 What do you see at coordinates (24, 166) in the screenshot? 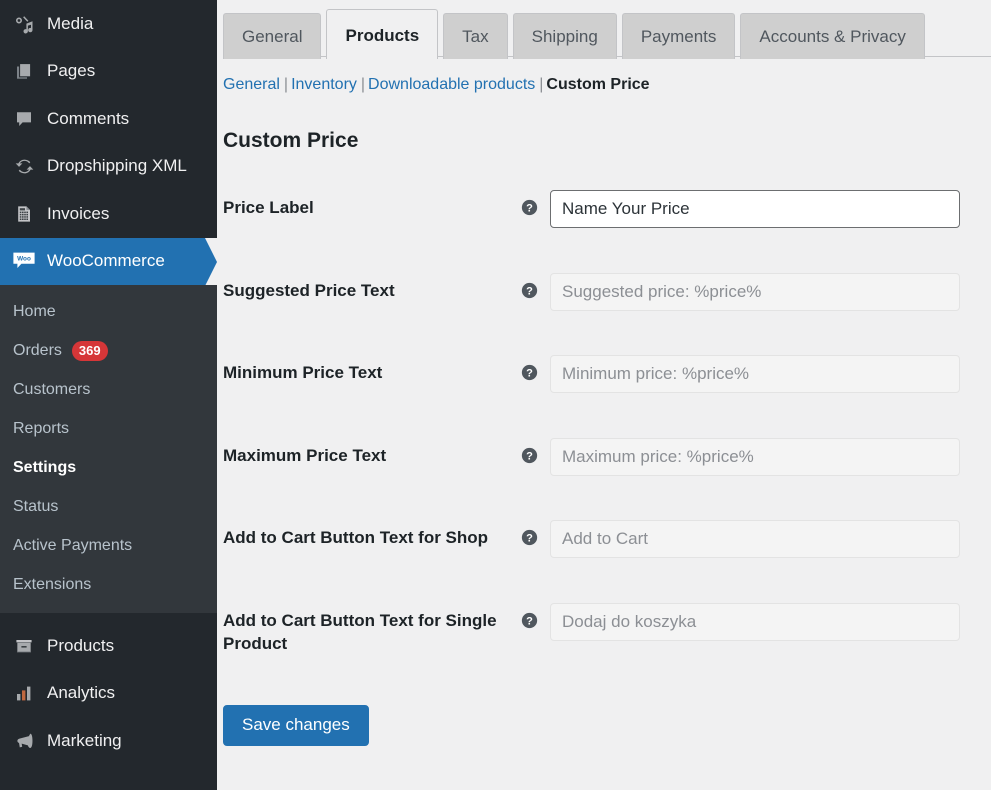
I see `sync-icon` at bounding box center [24, 166].